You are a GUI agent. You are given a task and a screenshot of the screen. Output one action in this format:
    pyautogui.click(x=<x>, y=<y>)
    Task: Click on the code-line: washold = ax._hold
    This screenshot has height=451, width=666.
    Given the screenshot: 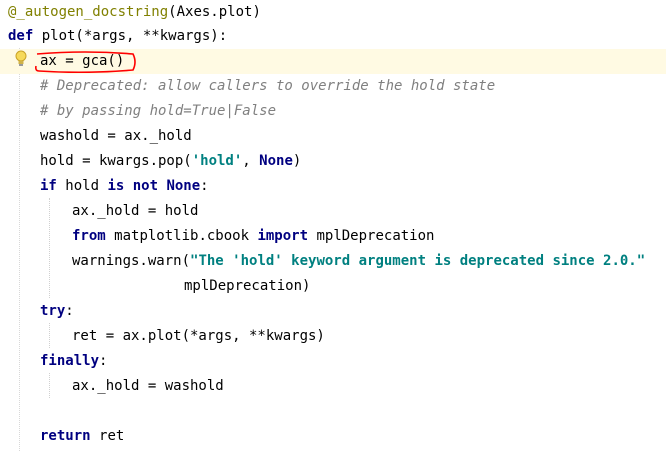 What is the action you would take?
    pyautogui.click(x=333, y=136)
    